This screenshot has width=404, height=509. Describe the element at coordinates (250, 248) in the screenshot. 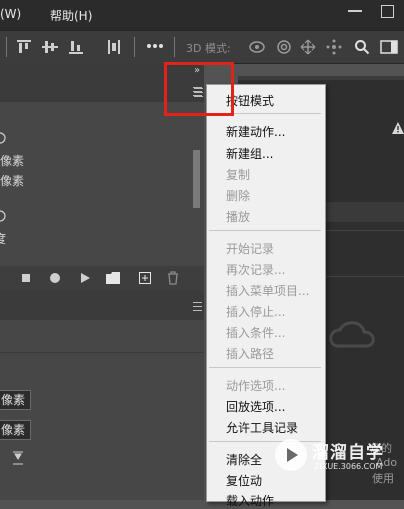

I see `menu-item-start-recording: 开始记录` at that location.